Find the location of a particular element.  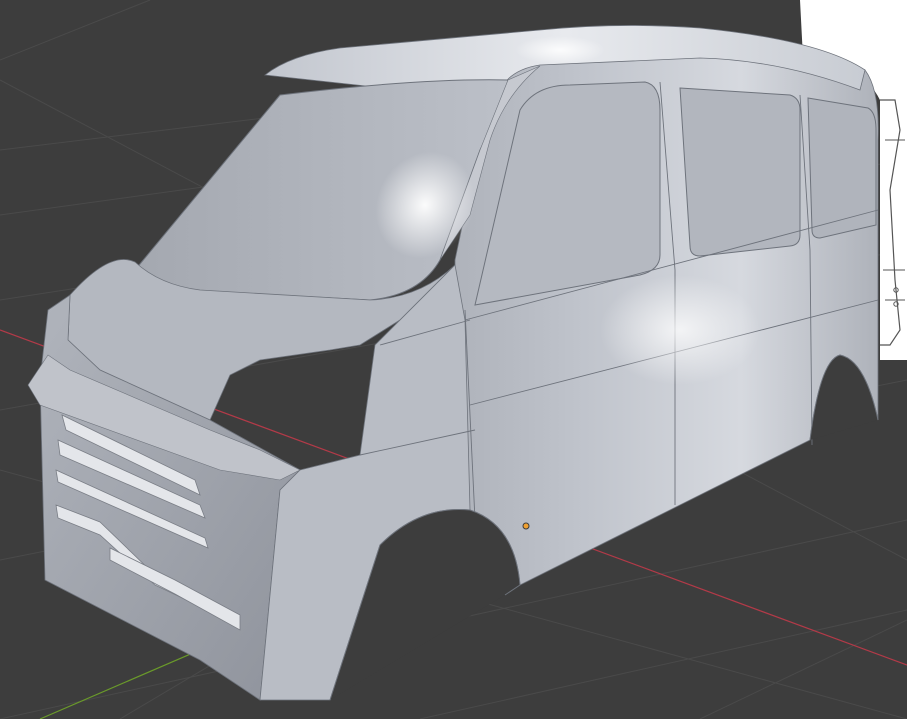

roof-highlight is located at coordinates (560, 50).